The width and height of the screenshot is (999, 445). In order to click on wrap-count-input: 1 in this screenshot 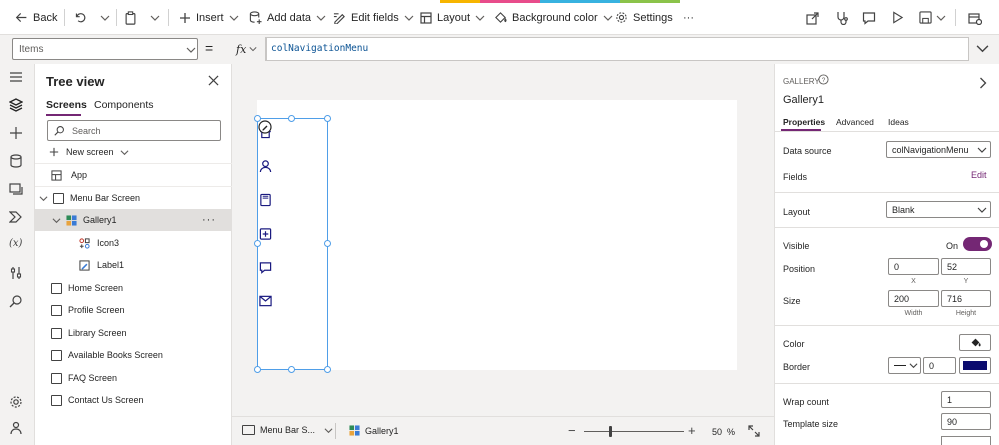, I will do `click(966, 399)`.